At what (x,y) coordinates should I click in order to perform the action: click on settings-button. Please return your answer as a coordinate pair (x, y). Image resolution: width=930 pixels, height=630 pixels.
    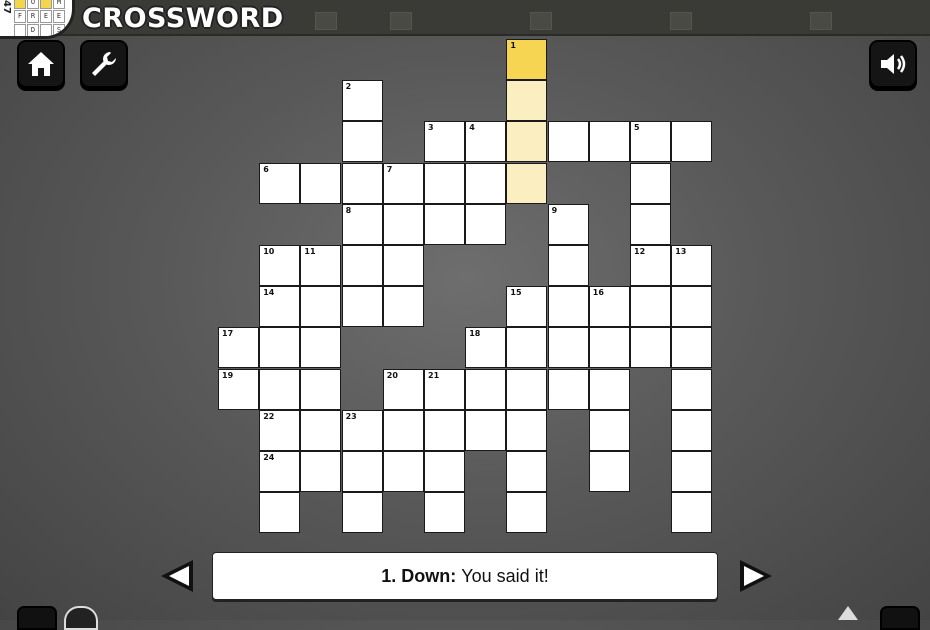
    Looking at the image, I should click on (104, 64).